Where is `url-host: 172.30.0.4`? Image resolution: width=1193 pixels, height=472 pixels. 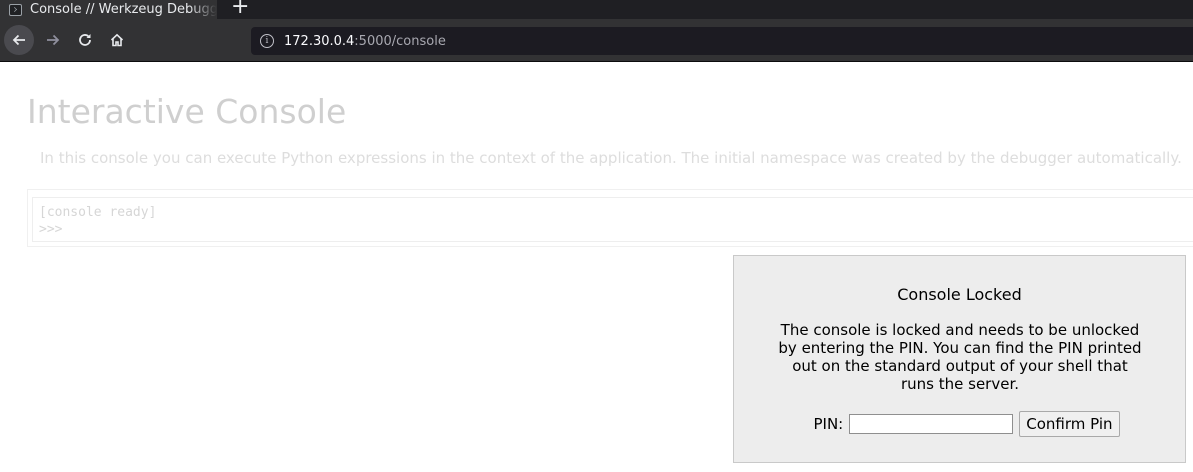
url-host: 172.30.0.4 is located at coordinates (319, 41).